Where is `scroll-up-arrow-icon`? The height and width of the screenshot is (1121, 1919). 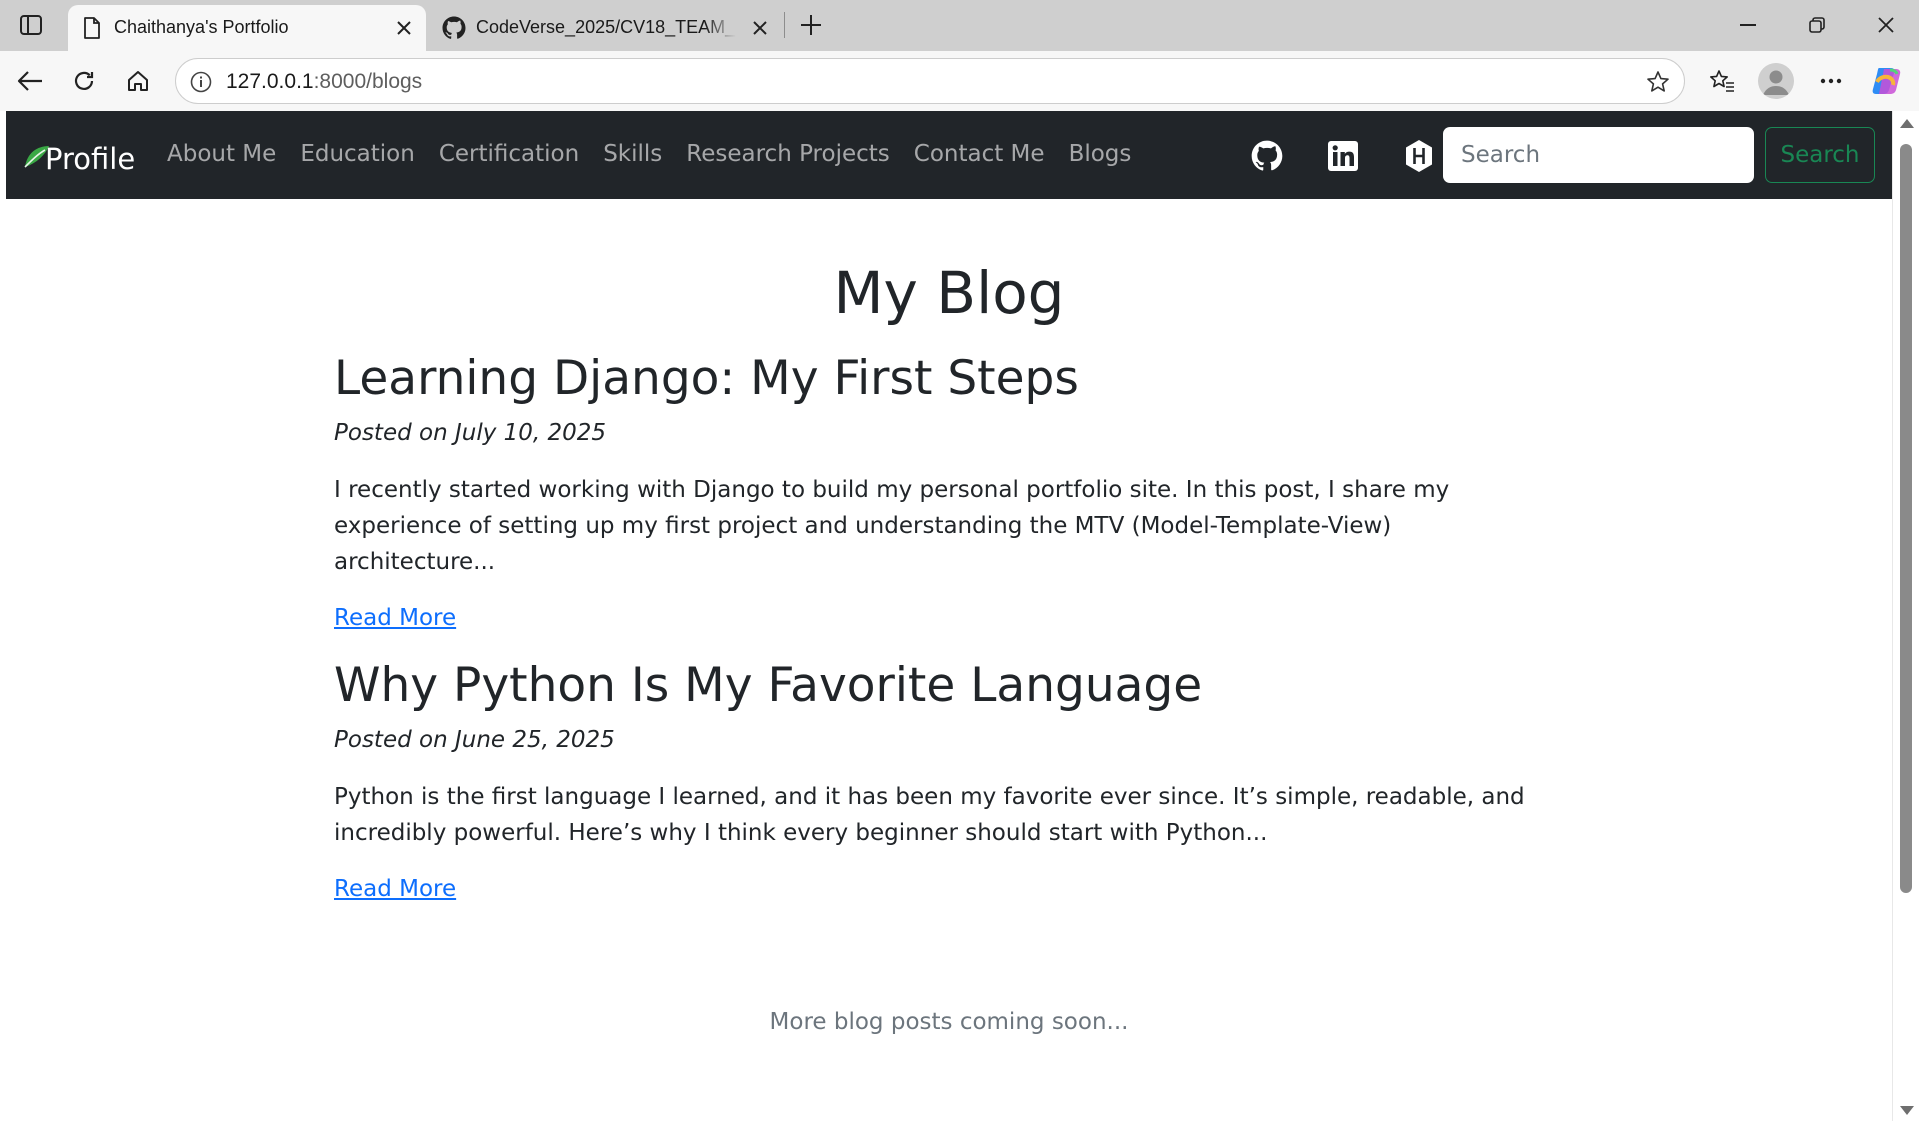 scroll-up-arrow-icon is located at coordinates (1907, 123).